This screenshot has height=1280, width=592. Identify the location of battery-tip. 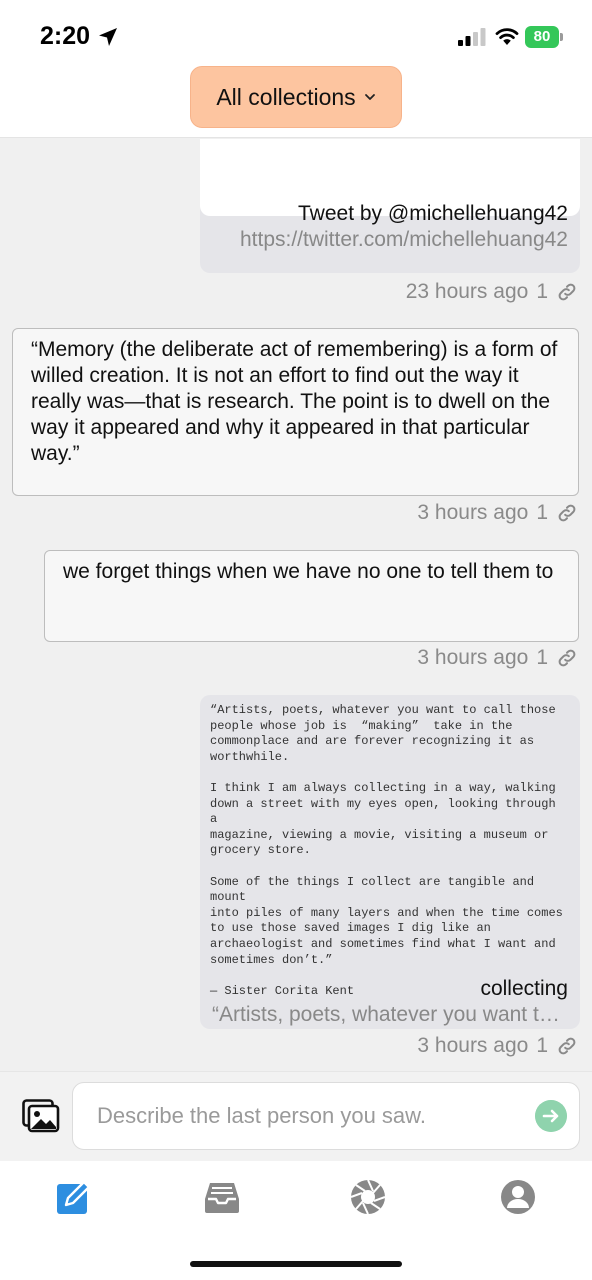
(561, 37).